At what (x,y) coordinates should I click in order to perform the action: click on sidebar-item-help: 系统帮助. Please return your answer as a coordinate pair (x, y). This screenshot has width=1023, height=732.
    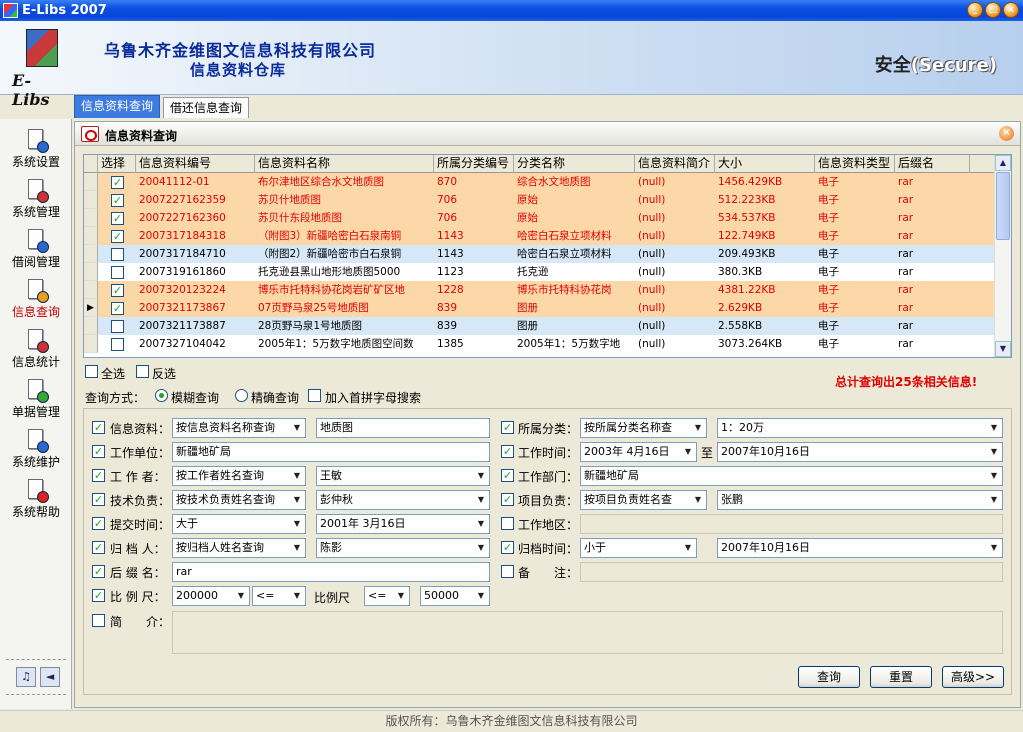
    Looking at the image, I should click on (36, 498).